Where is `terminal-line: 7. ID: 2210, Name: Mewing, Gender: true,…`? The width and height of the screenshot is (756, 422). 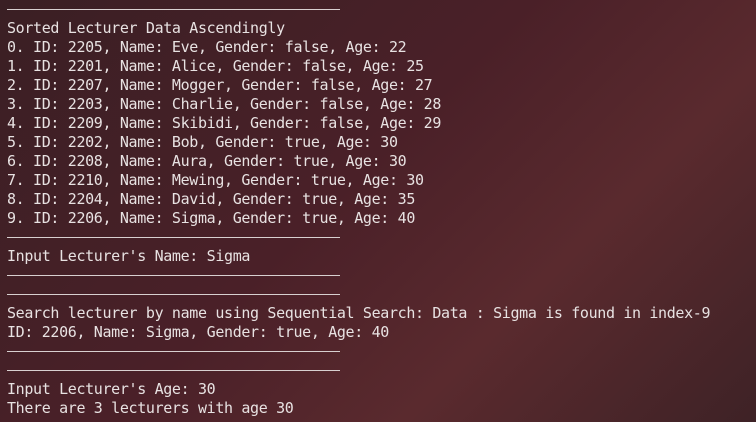 terminal-line: 7. ID: 2210, Name: Mewing, Gender: true,… is located at coordinates (215, 180).